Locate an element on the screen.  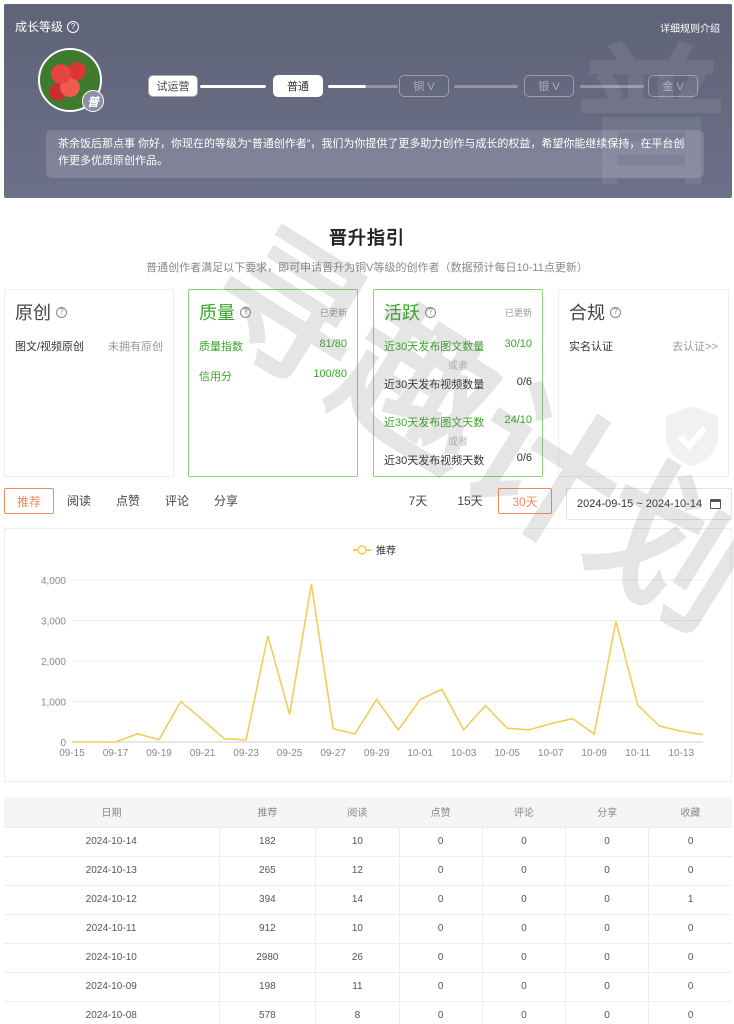
requirement-label: 近30天发布图文数量 is located at coordinates (434, 347).